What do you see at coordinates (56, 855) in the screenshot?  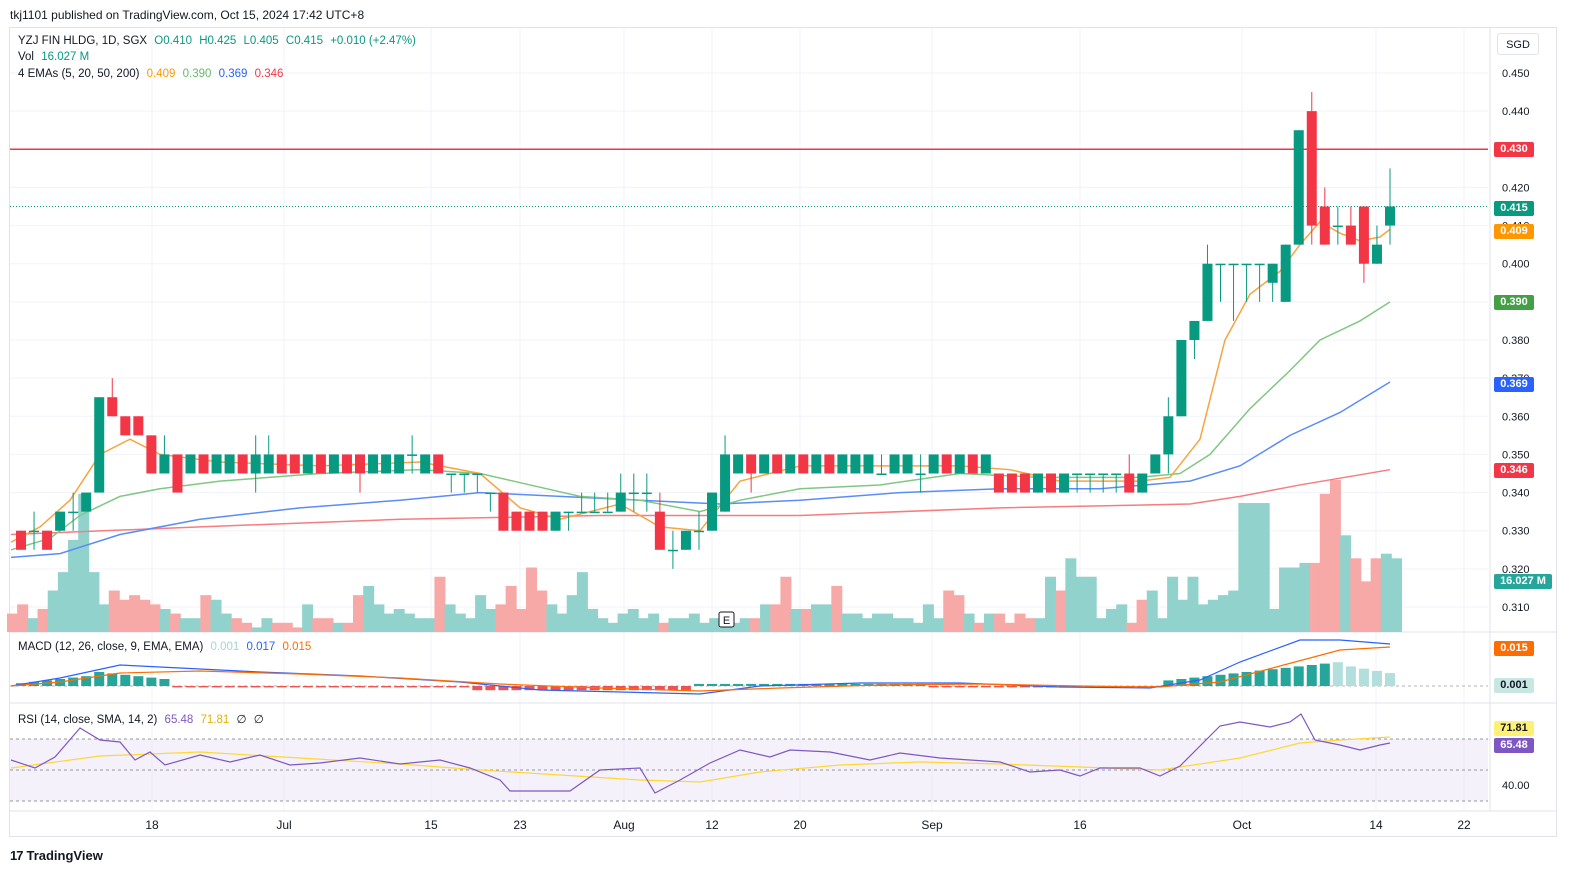 I see `tradingview-brand: 17 TradingView` at bounding box center [56, 855].